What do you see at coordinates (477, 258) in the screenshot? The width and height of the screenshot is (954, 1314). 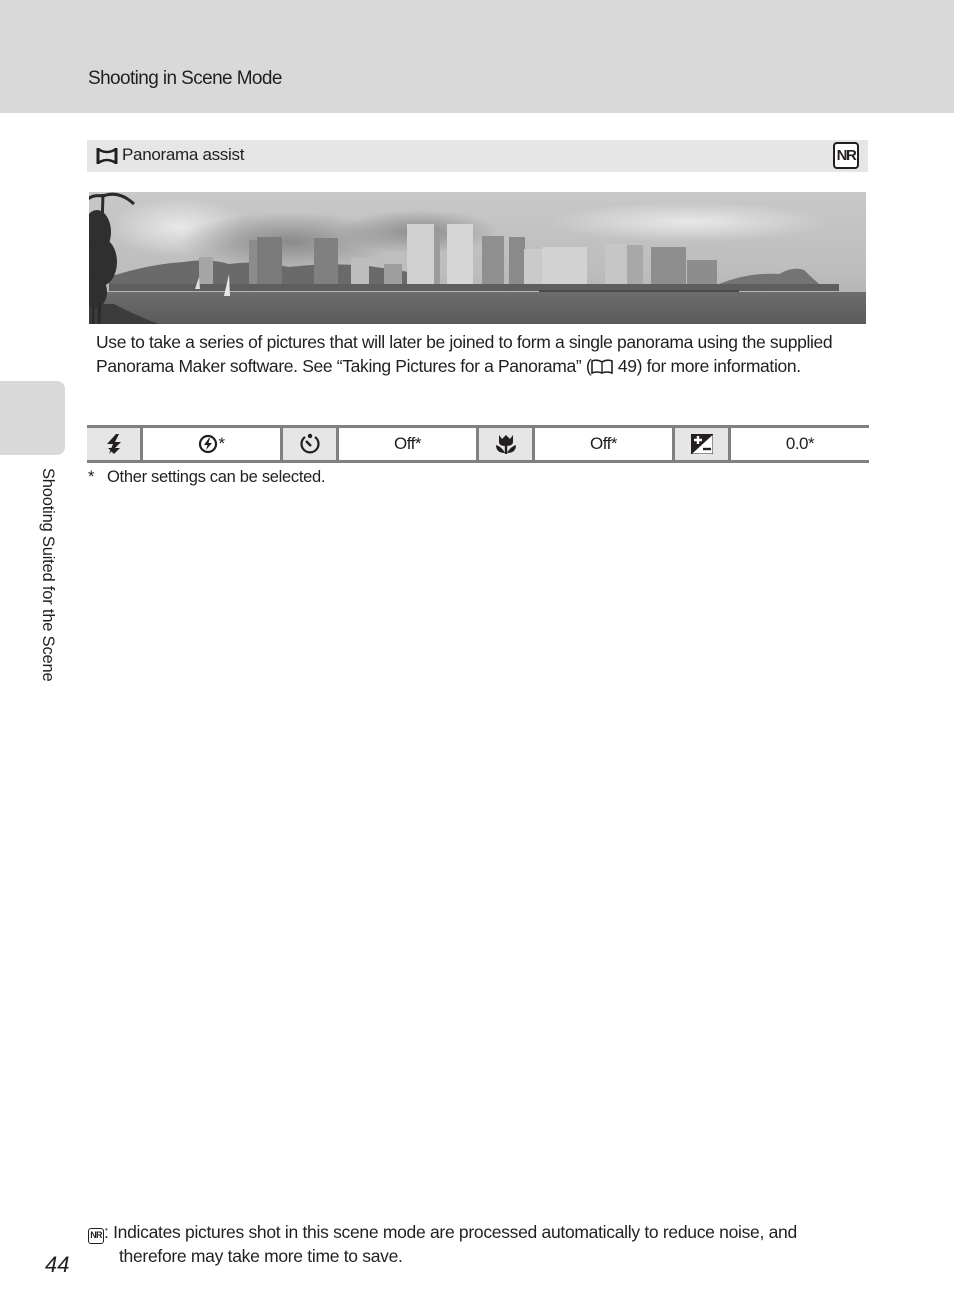 I see `panorama-photo` at bounding box center [477, 258].